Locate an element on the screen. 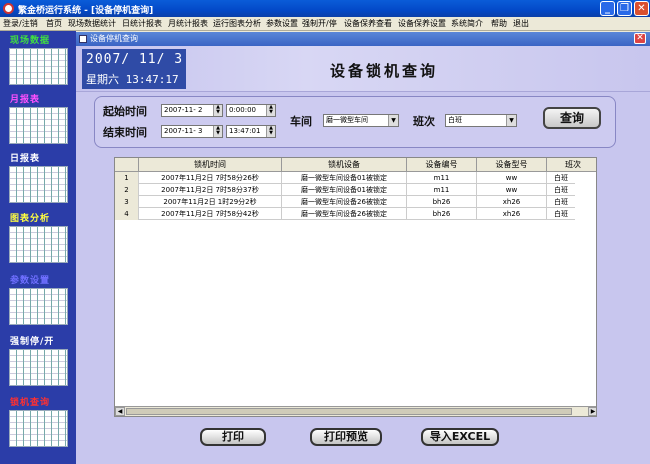  params-thumbnail is located at coordinates (38, 306).